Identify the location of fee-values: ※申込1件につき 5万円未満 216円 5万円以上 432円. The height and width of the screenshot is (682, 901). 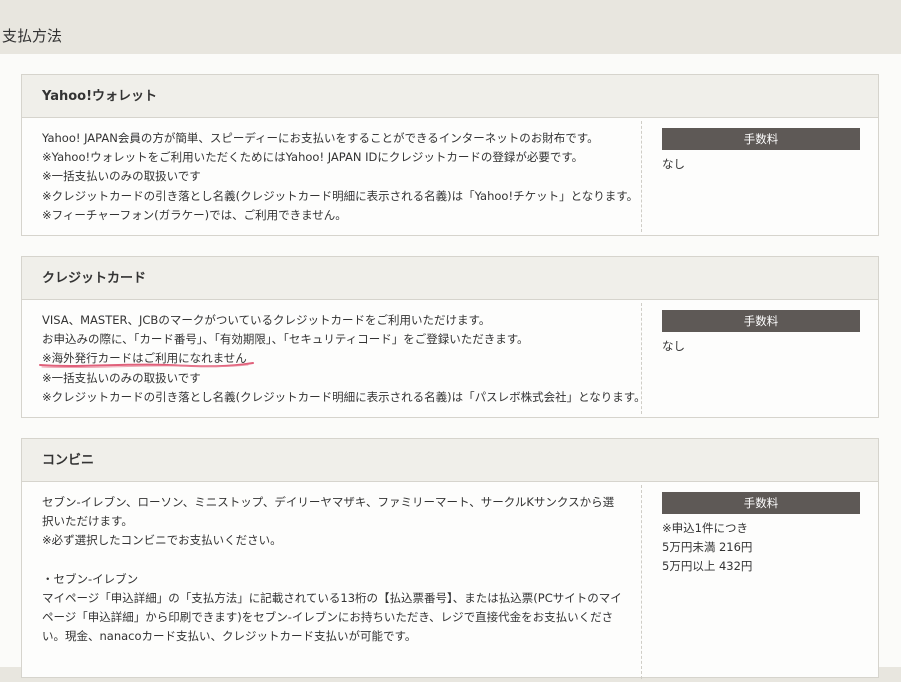
(707, 548).